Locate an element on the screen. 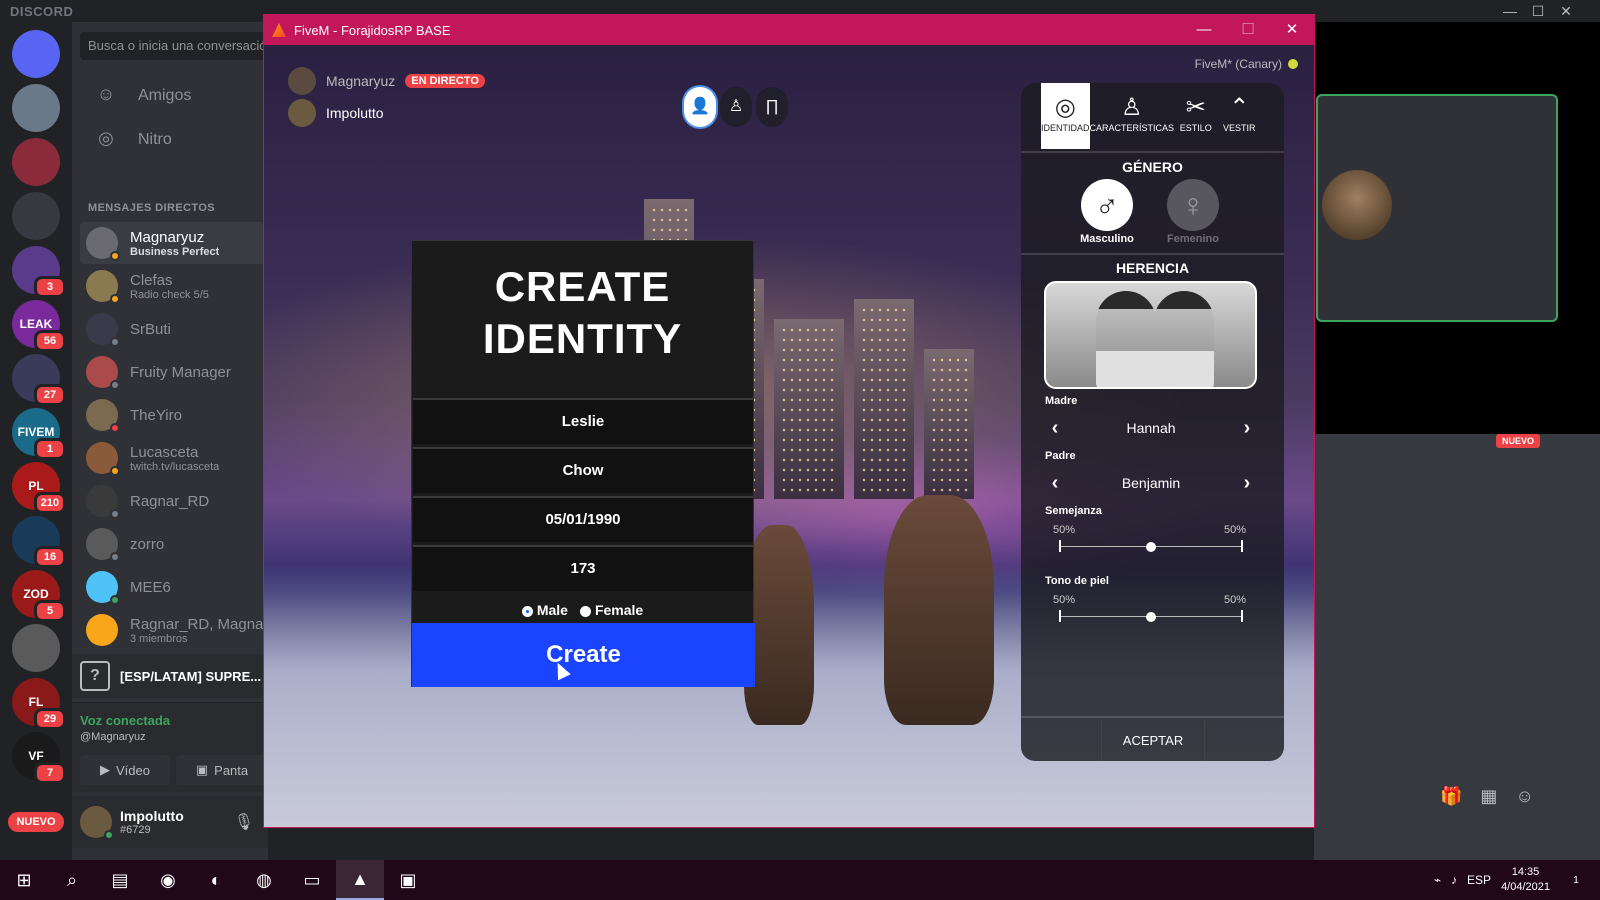 The width and height of the screenshot is (1600, 900). nav-friends: ☺ Amigos is located at coordinates (173, 96).